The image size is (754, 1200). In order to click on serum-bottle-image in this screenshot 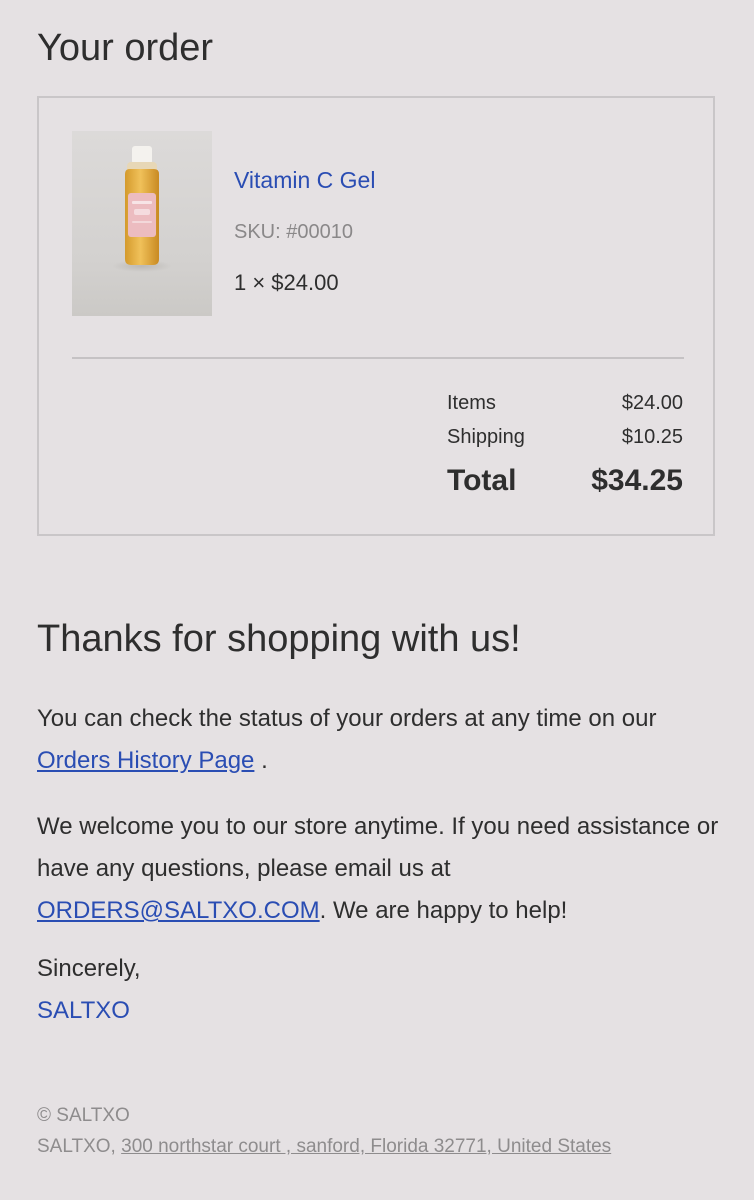, I will do `click(142, 209)`.